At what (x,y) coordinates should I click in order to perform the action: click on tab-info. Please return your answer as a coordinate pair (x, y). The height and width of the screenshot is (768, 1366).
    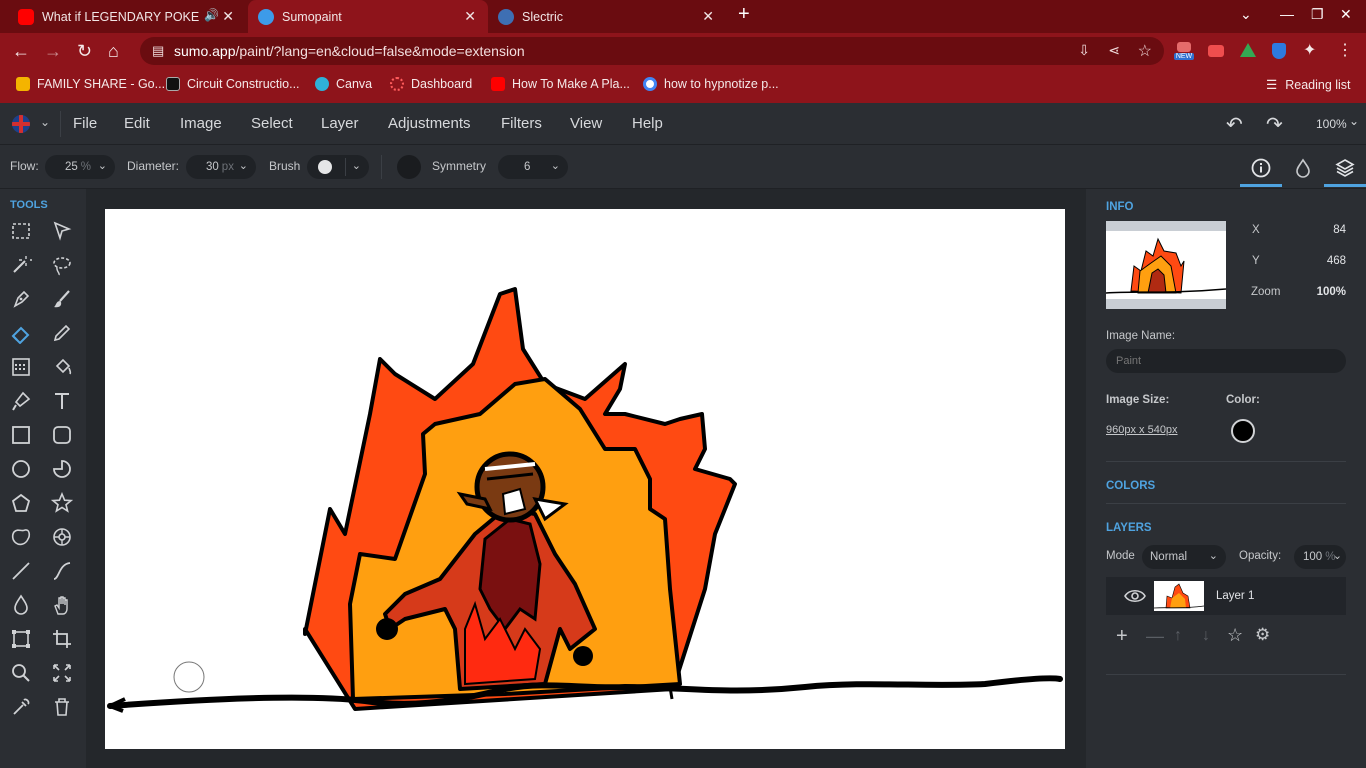
    Looking at the image, I should click on (1261, 168).